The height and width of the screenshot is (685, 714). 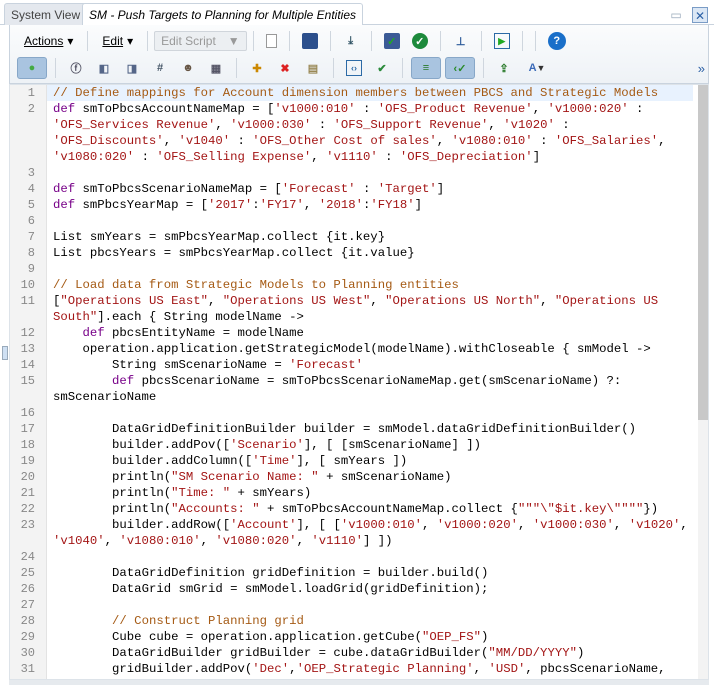 What do you see at coordinates (504, 68) in the screenshot?
I see `deploy-icon: ⇪` at bounding box center [504, 68].